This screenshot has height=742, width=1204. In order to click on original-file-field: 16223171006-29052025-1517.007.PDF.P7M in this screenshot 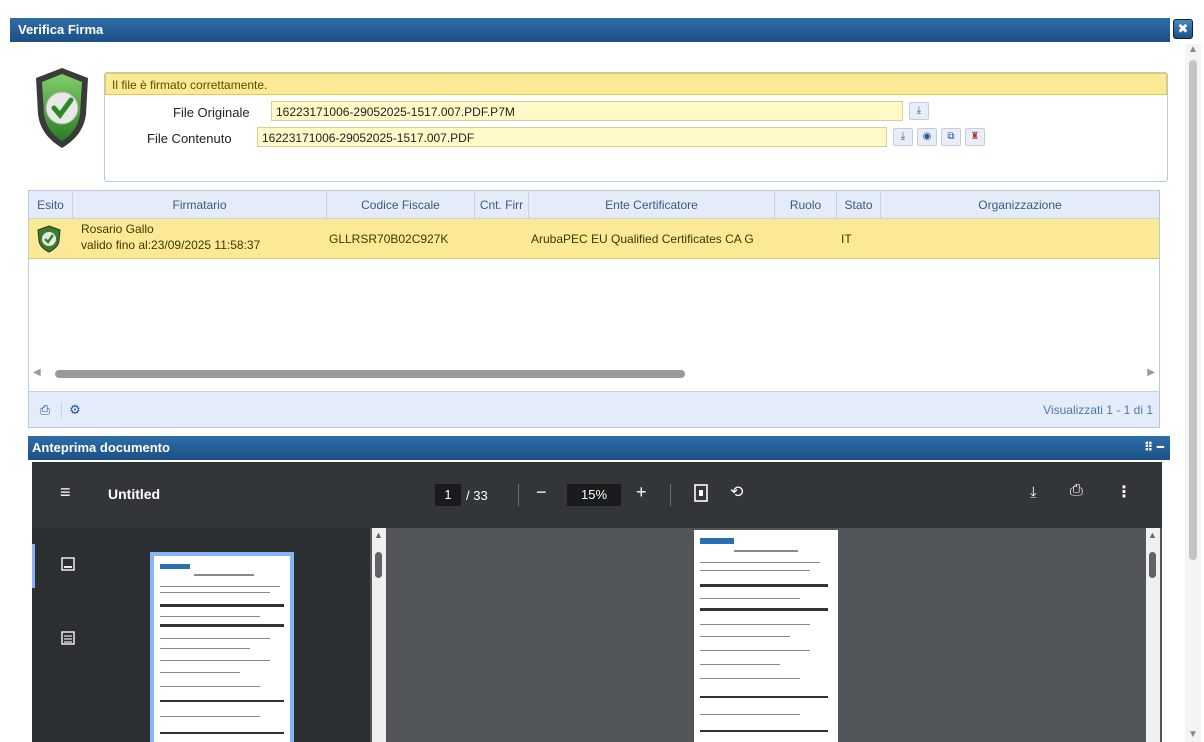, I will do `click(587, 111)`.